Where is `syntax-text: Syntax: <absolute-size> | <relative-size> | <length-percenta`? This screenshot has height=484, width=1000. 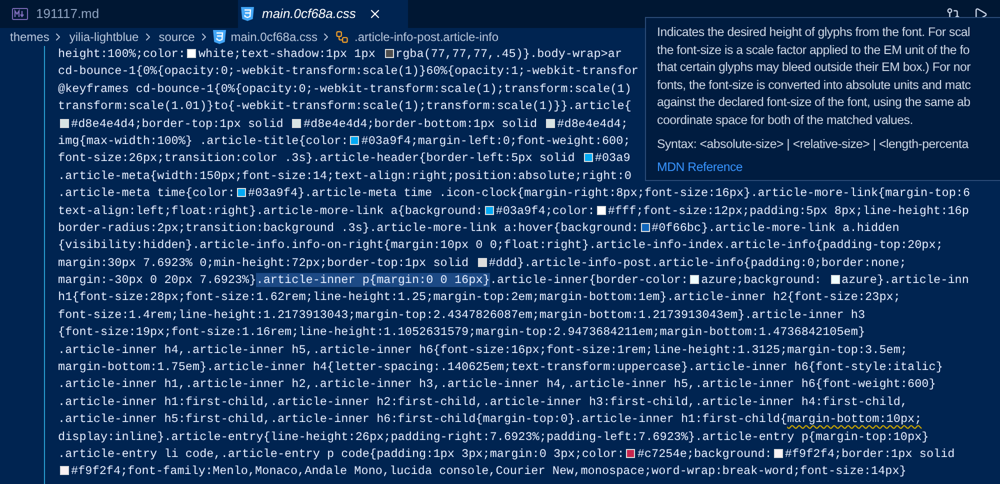 syntax-text: Syntax: <absolute-size> | <relative-size> | <length-percenta is located at coordinates (812, 144).